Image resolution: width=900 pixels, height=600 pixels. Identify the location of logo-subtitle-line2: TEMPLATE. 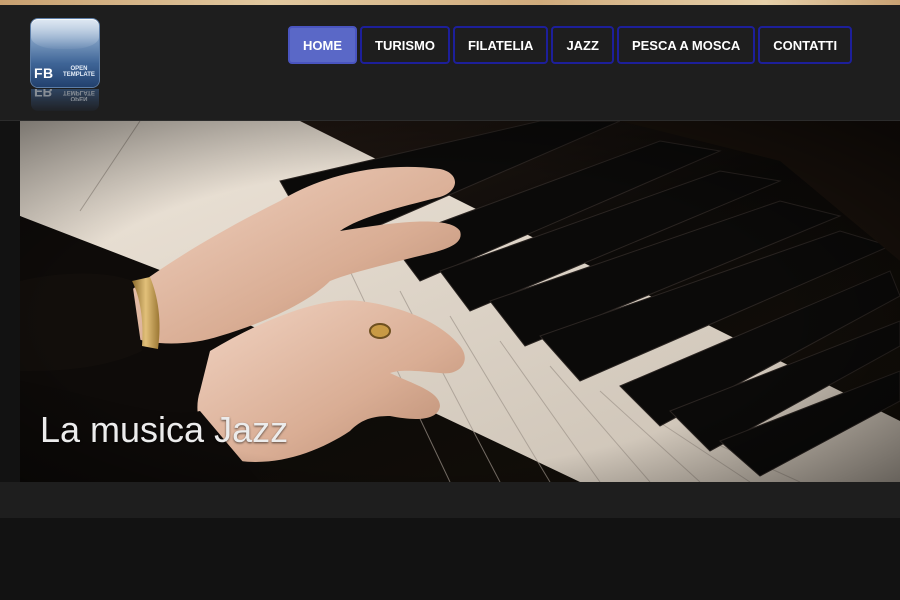
(79, 75).